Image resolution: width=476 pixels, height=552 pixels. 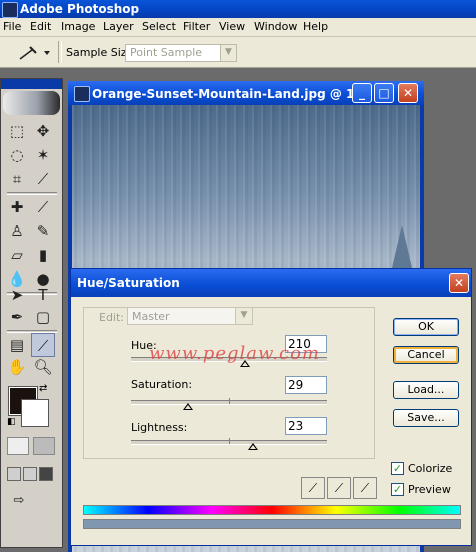 What do you see at coordinates (17, 367) in the screenshot?
I see `hand-tool-icon: ✋` at bounding box center [17, 367].